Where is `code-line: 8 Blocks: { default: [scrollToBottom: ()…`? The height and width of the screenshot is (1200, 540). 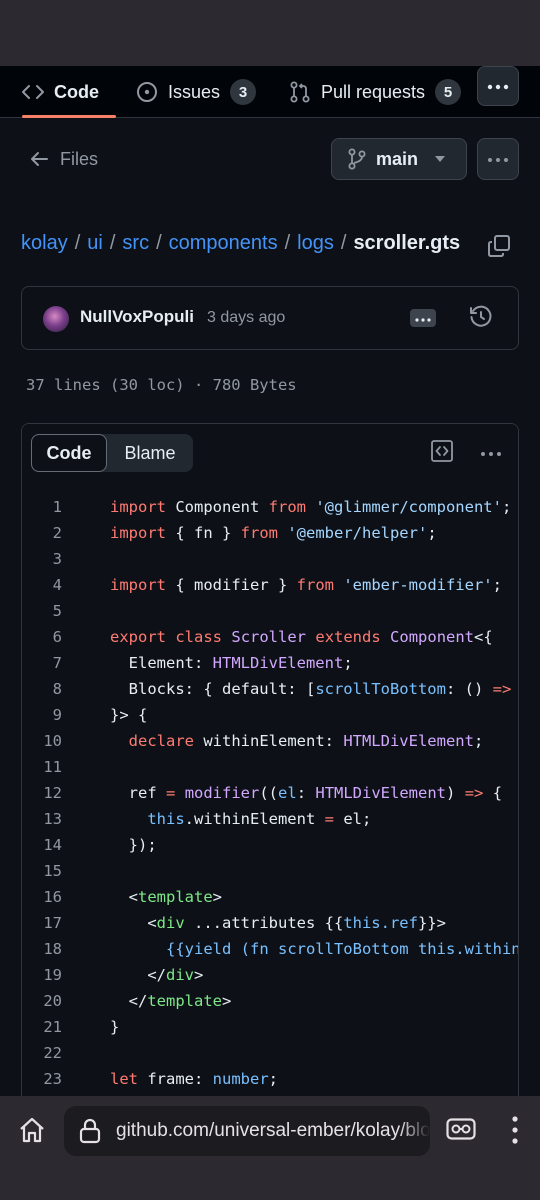
code-line: 8 Blocks: { default: [scrollToBottom: ()… is located at coordinates (270, 689).